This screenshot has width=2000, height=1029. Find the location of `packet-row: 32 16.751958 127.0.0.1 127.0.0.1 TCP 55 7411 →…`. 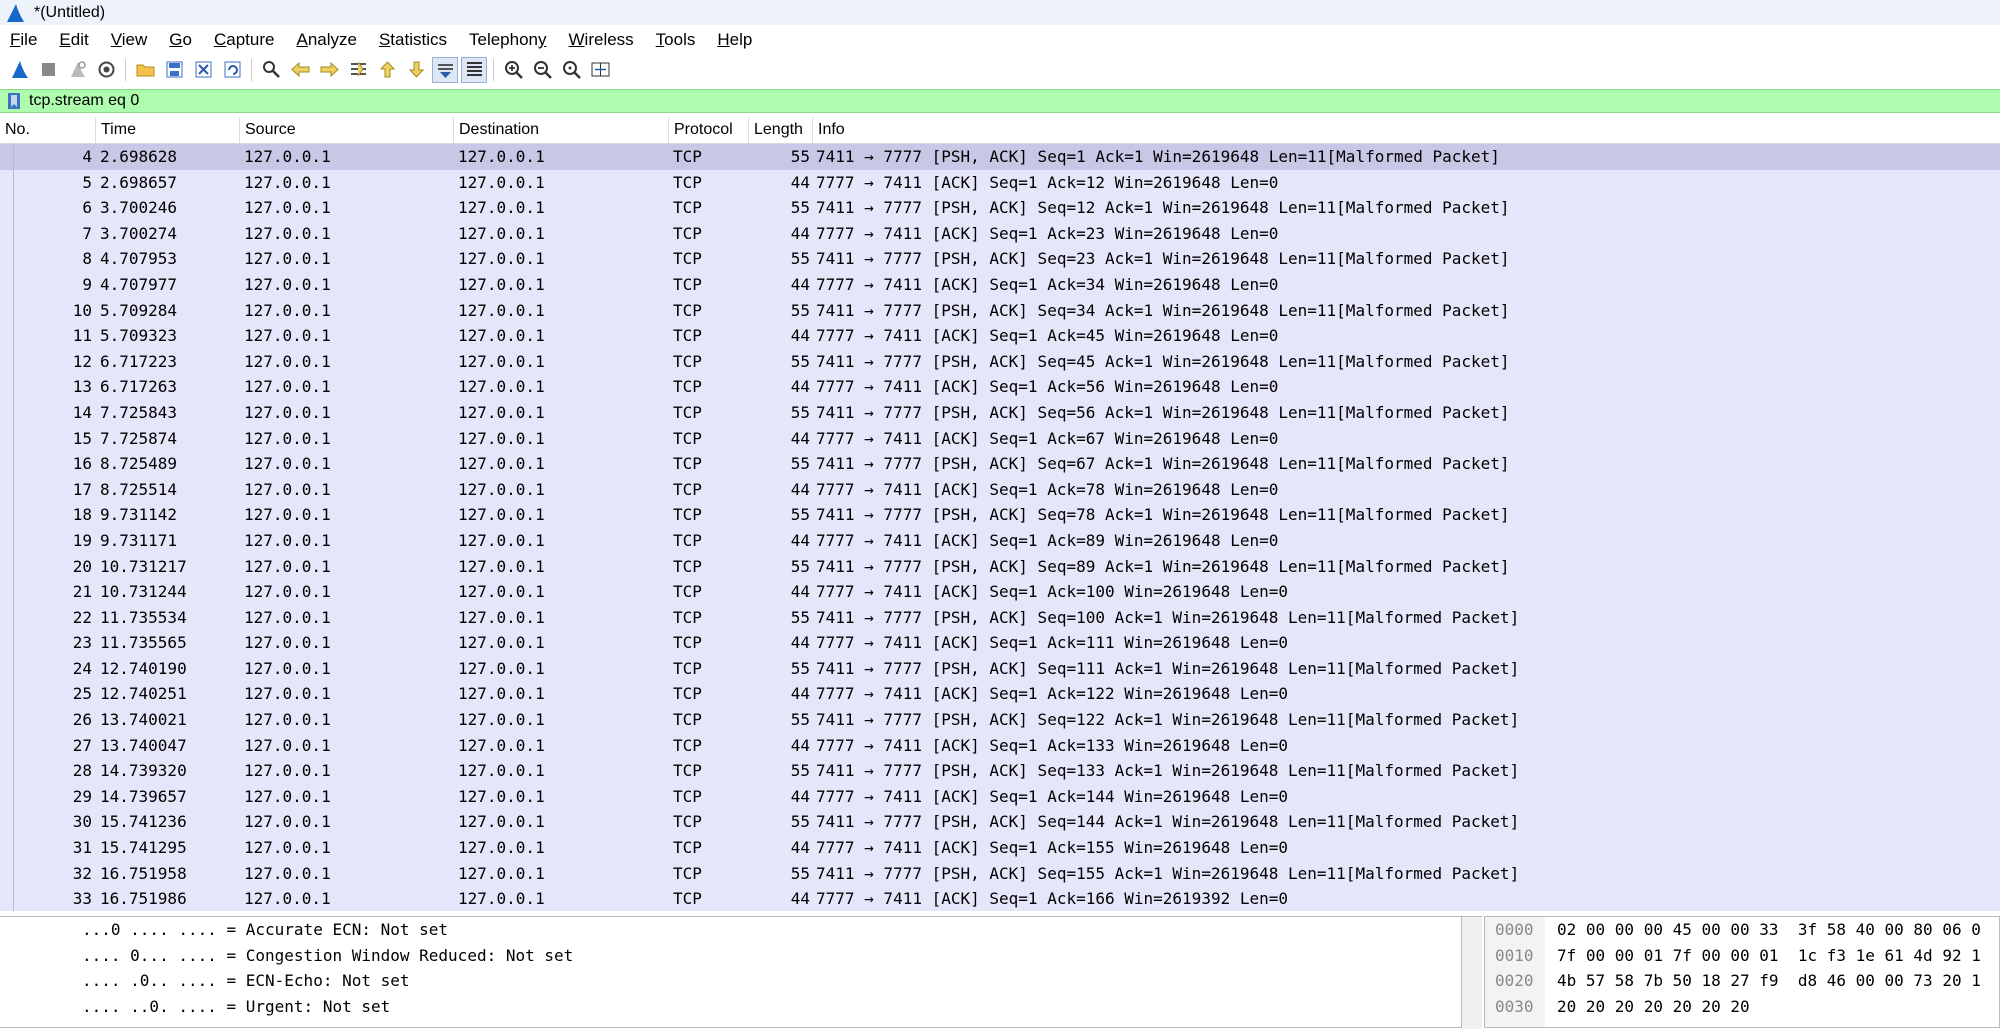

packet-row: 32 16.751958 127.0.0.1 127.0.0.1 TCP 55 7411 →… is located at coordinates (1000, 874).